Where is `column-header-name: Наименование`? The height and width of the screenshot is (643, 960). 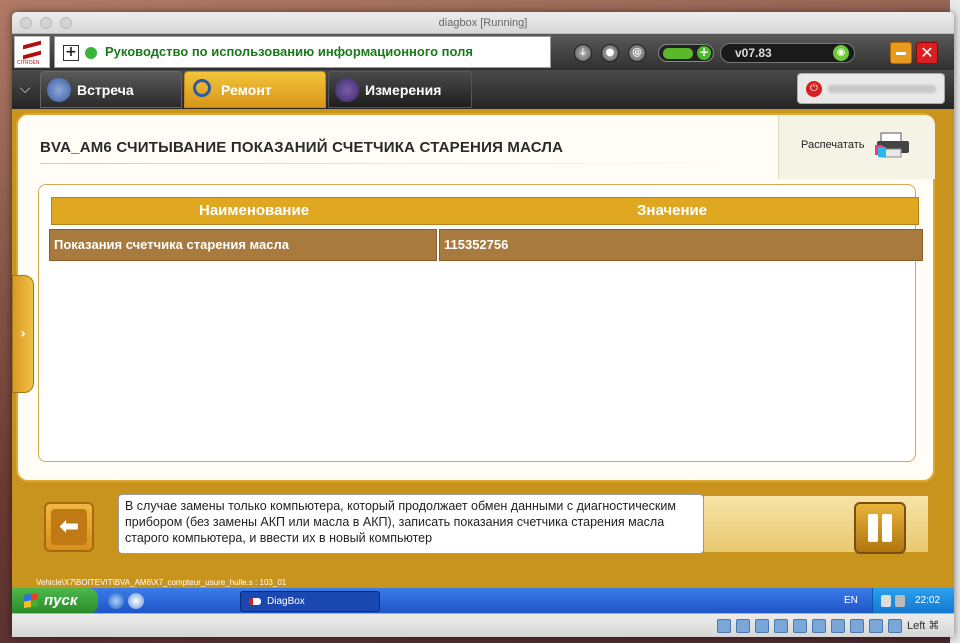
column-header-name: Наименование is located at coordinates (254, 210).